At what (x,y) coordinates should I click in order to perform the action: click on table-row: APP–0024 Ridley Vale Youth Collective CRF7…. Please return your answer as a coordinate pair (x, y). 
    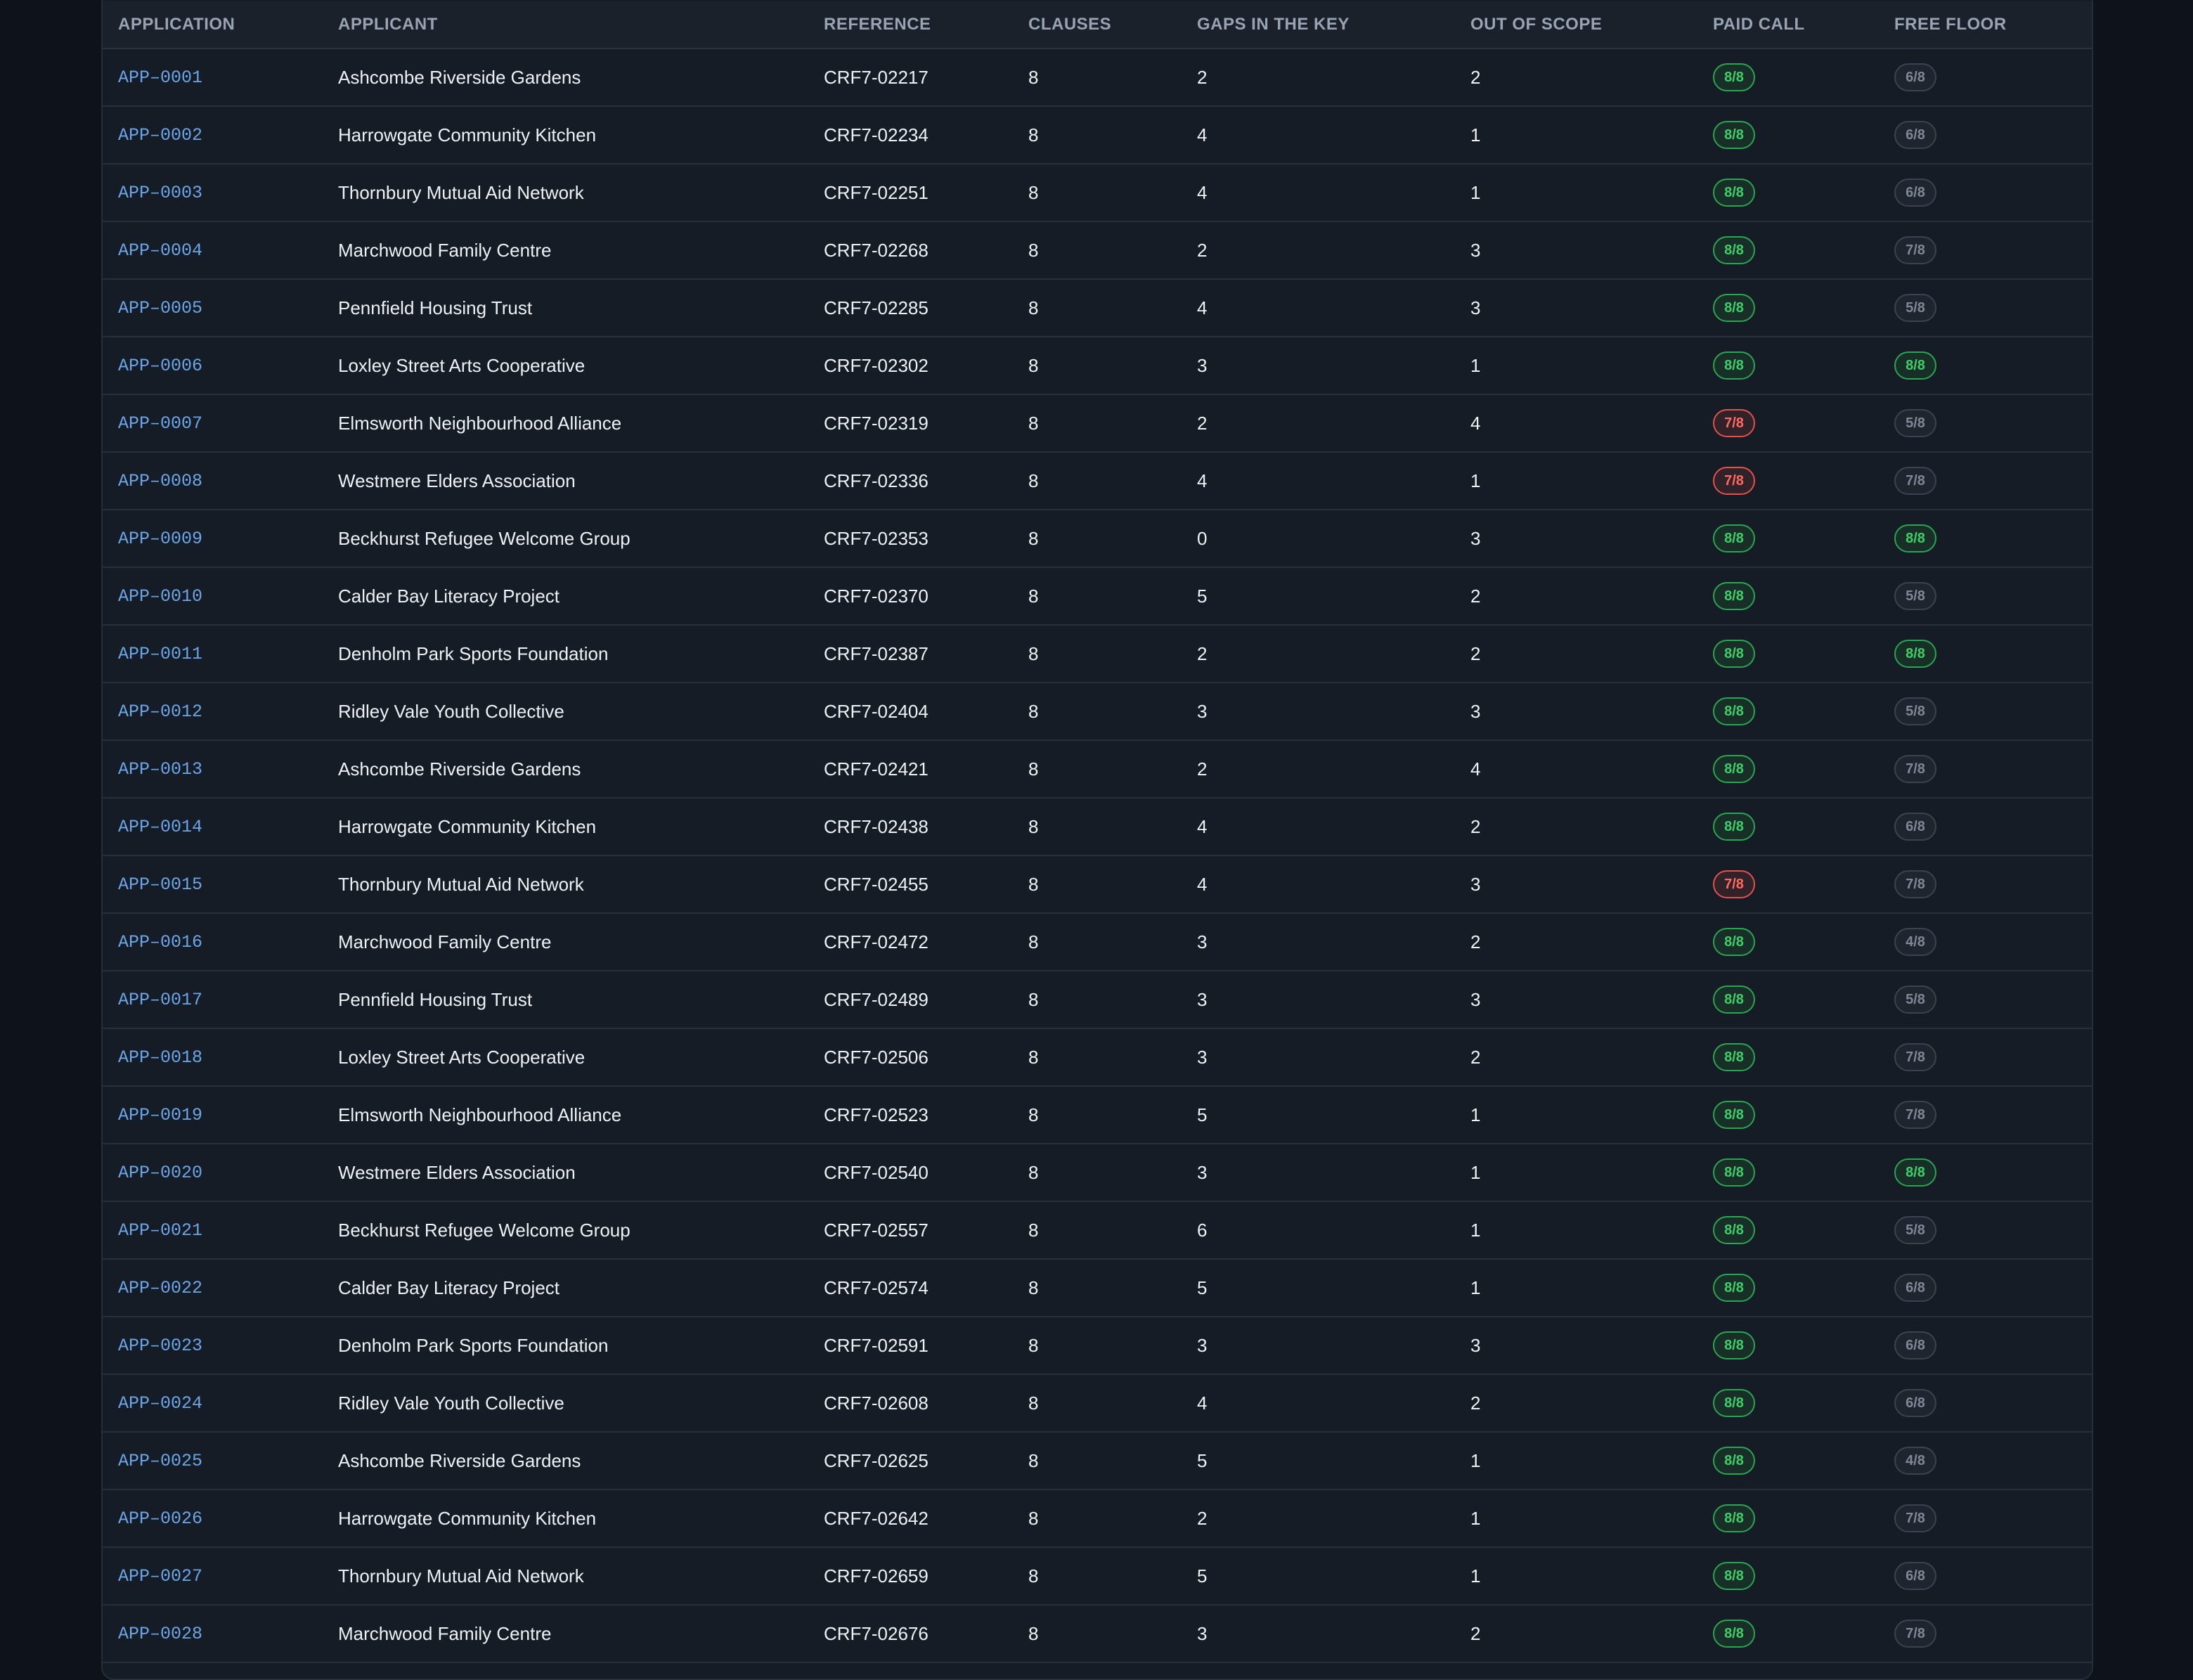
    Looking at the image, I should click on (1097, 1403).